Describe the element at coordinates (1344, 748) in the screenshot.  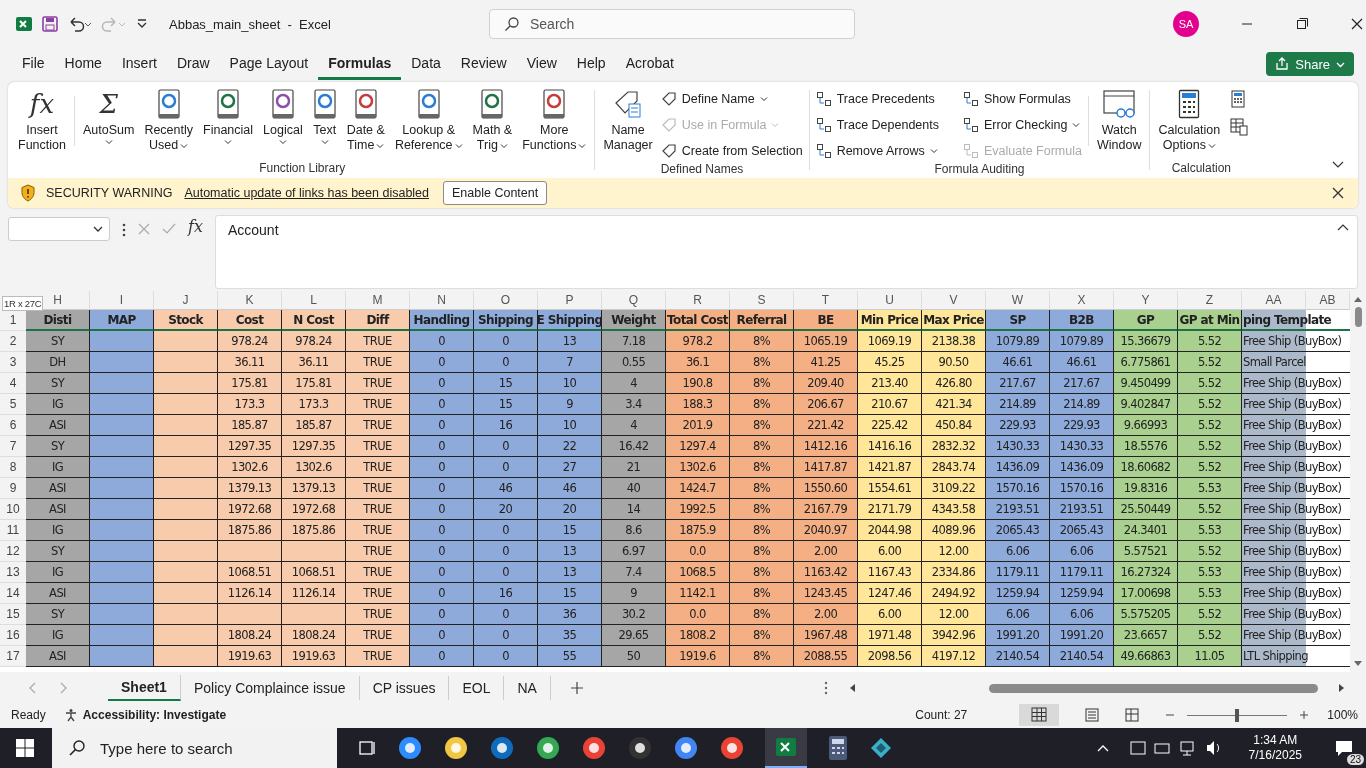
I see `notification-icon` at that location.